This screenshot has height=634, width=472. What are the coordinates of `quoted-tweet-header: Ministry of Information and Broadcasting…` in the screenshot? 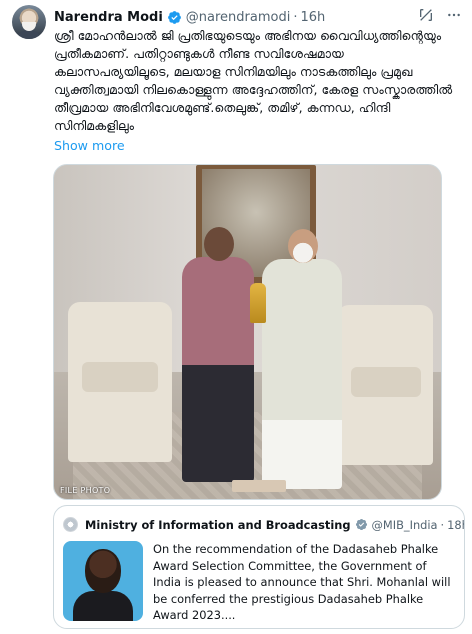 It's located at (263, 524).